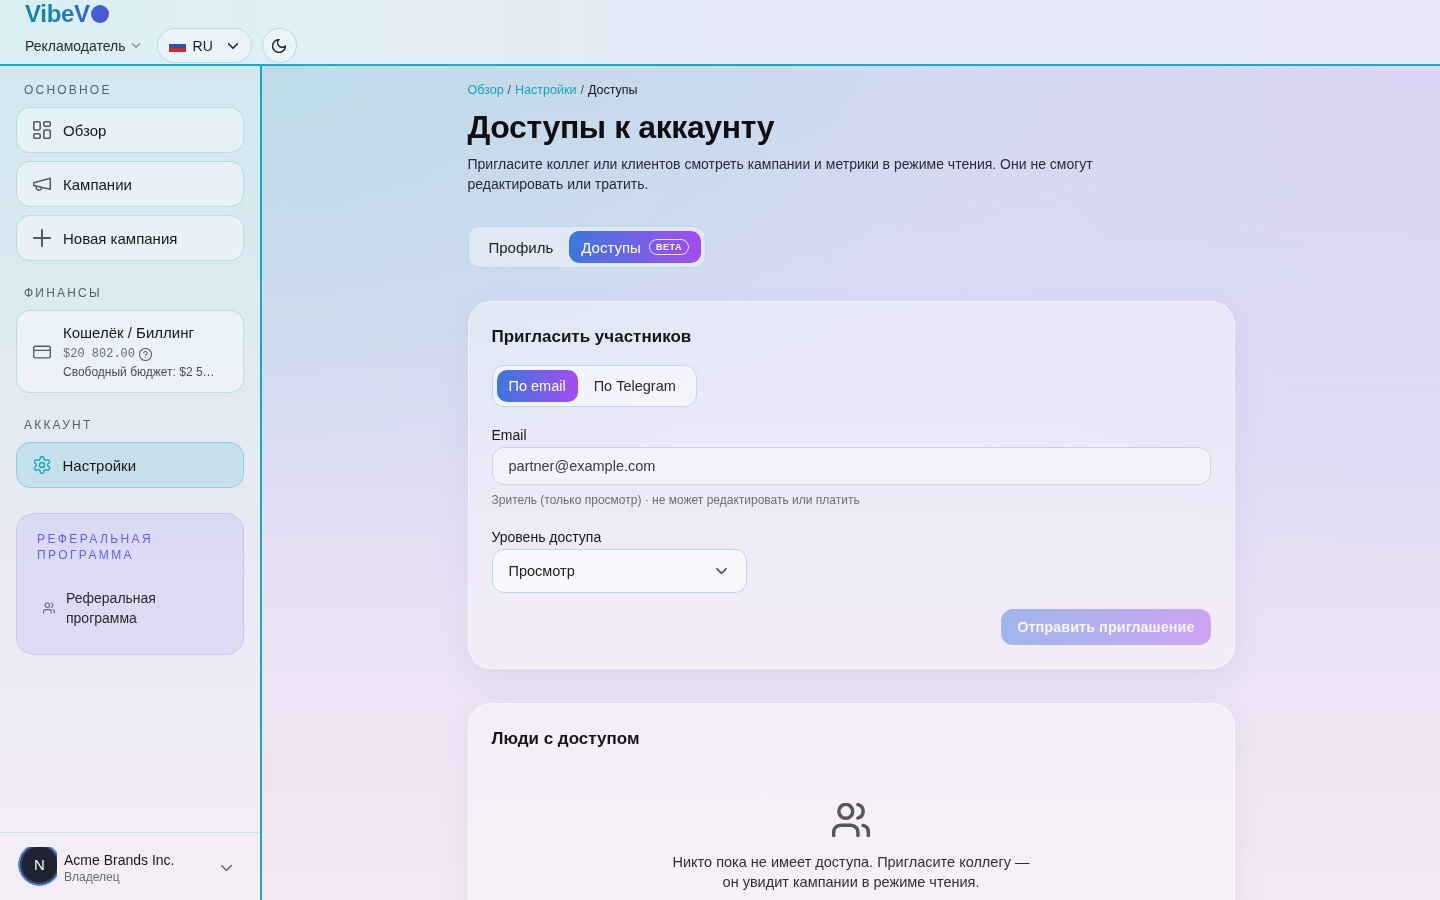 Image resolution: width=1440 pixels, height=900 pixels. Describe the element at coordinates (59, 425) in the screenshot. I see `section-title: АККАУНТ` at that location.